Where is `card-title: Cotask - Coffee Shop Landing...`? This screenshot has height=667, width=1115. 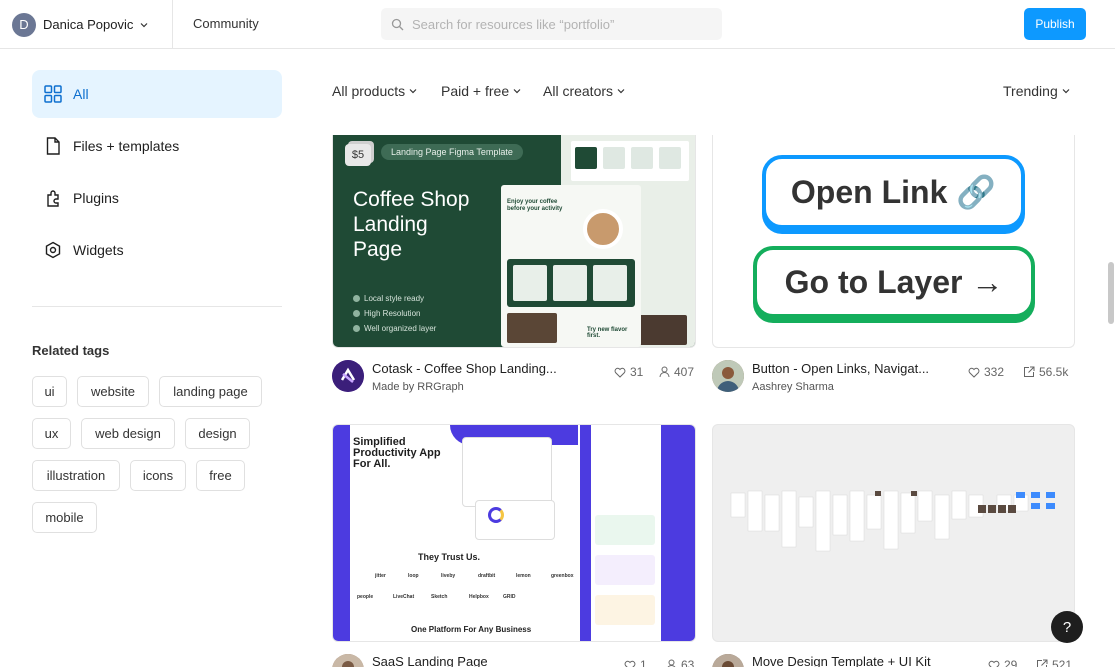
card-title: Cotask - Coffee Shop Landing... is located at coordinates (464, 368).